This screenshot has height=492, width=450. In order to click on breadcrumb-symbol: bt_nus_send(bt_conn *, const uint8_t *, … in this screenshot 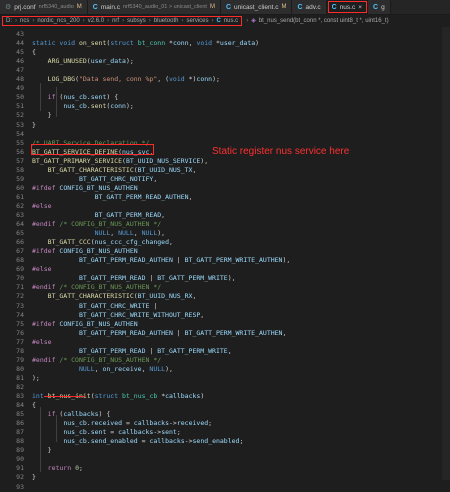, I will do `click(324, 21)`.